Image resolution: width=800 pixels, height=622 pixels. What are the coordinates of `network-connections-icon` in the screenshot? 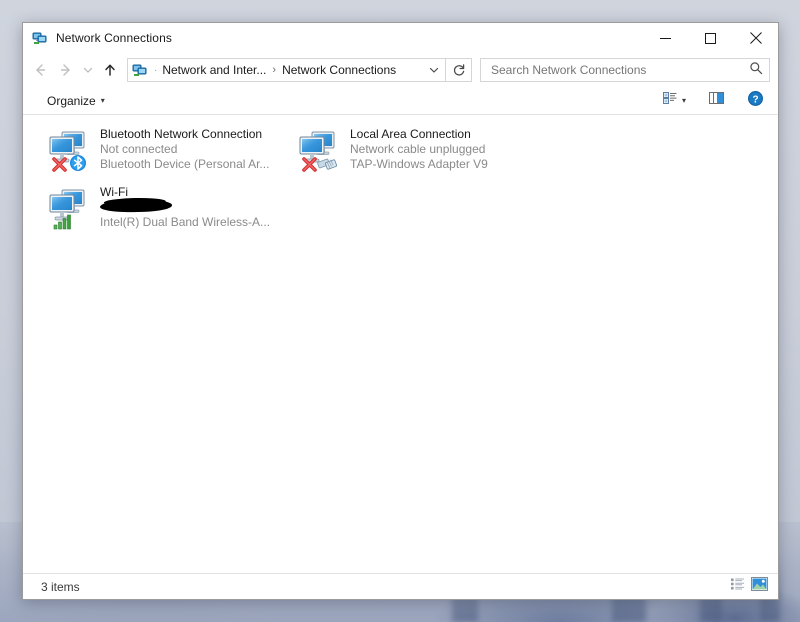 It's located at (40, 38).